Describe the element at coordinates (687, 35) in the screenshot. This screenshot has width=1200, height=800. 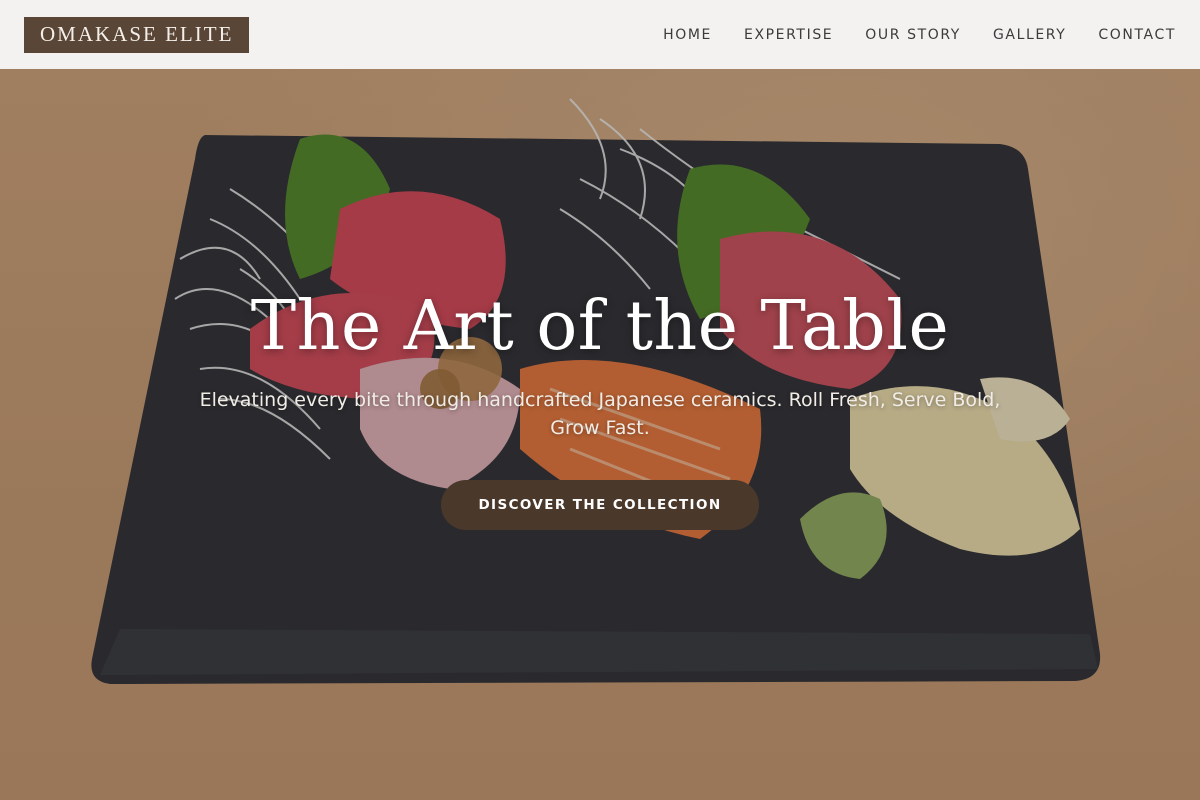
I see `nav-item-home: HOME` at that location.